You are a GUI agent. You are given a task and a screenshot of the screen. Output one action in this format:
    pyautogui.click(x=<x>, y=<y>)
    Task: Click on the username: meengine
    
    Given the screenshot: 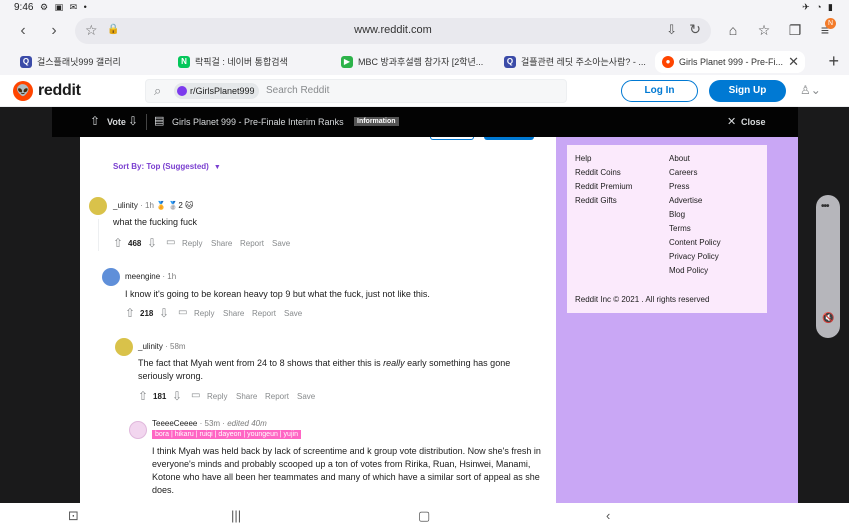 What is the action you would take?
    pyautogui.click(x=142, y=276)
    